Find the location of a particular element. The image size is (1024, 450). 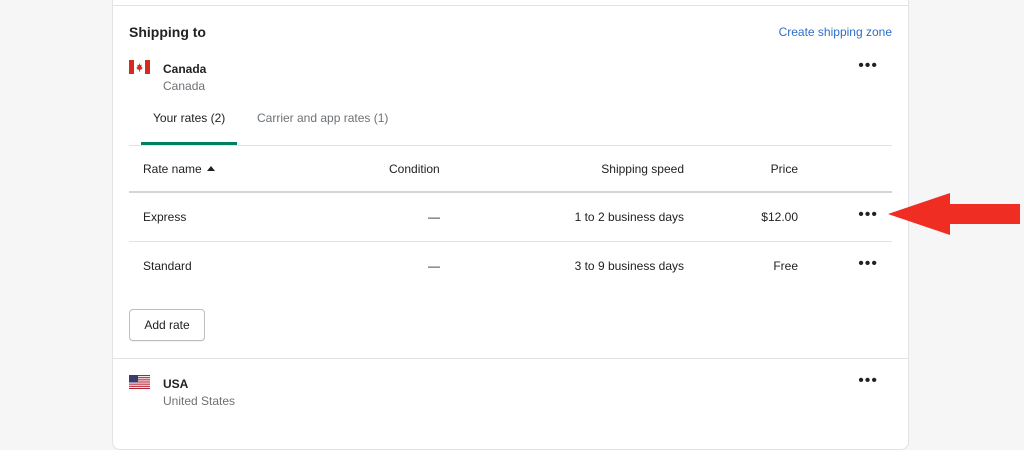

tab-your-rates: Your rates (2) is located at coordinates (189, 128).